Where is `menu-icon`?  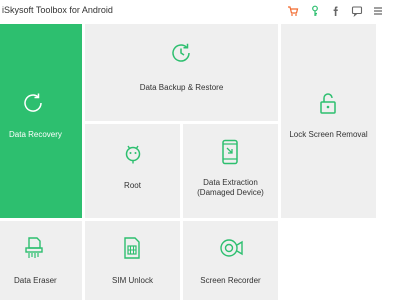
menu-icon is located at coordinates (378, 11).